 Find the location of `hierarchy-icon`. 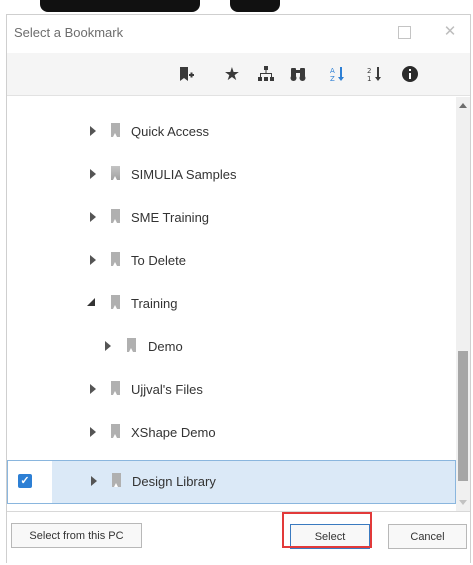

hierarchy-icon is located at coordinates (266, 74).